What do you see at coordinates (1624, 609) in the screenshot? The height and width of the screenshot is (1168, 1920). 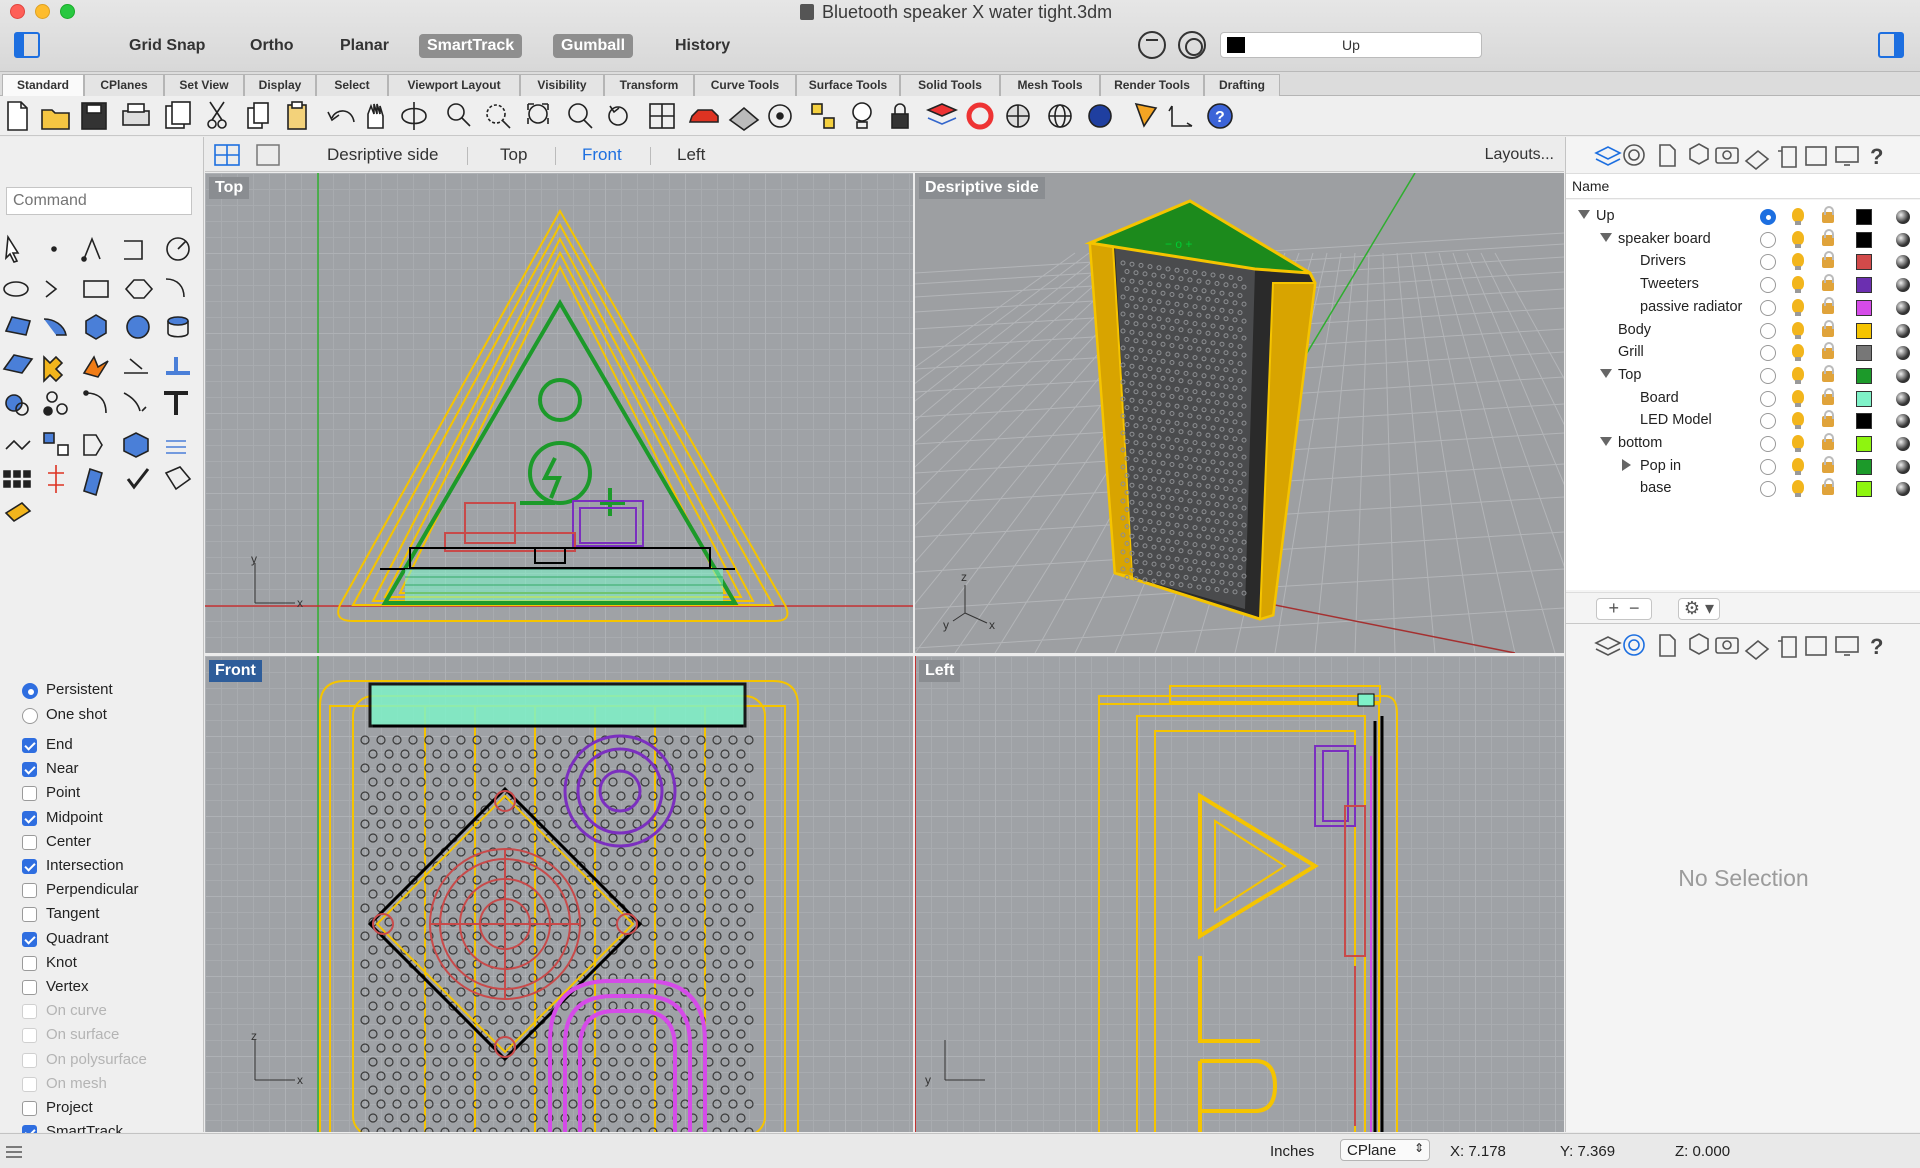 I see `add-remove-layer-buttons: + −` at bounding box center [1624, 609].